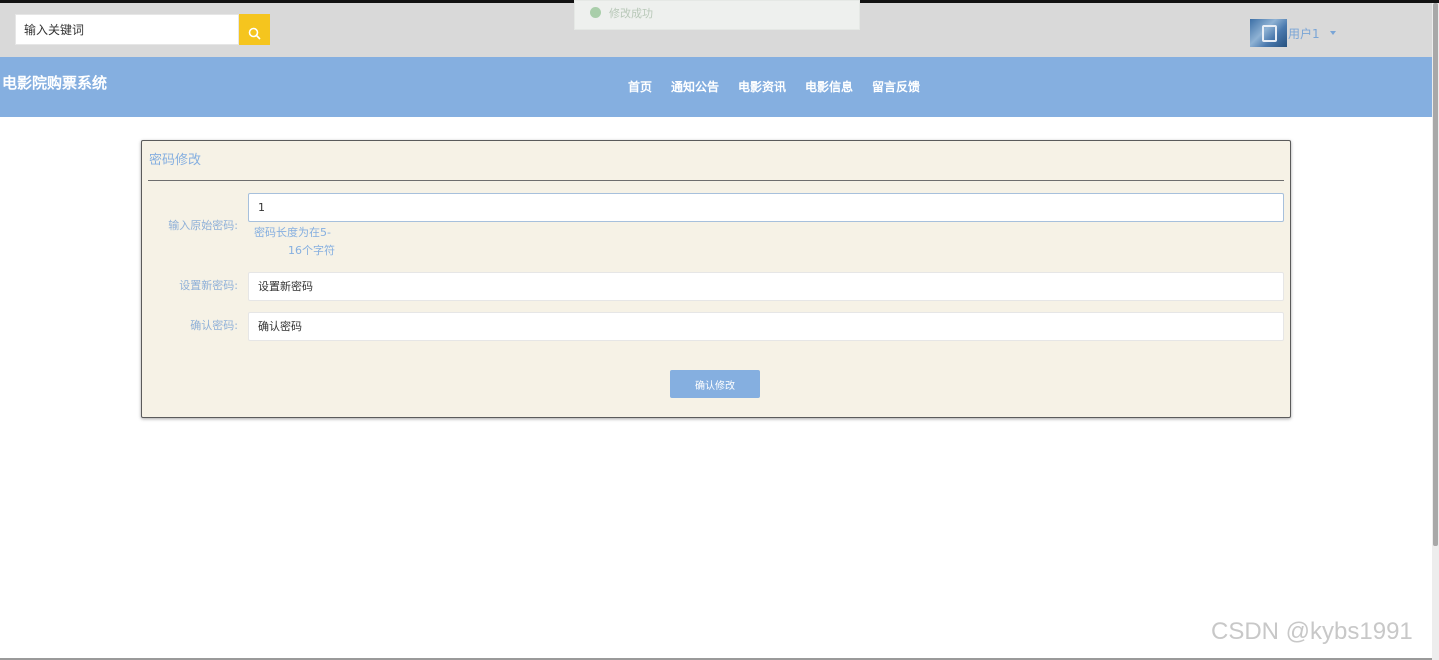 This screenshot has height=660, width=1439. What do you see at coordinates (1333, 33) in the screenshot?
I see `caret-down-icon` at bounding box center [1333, 33].